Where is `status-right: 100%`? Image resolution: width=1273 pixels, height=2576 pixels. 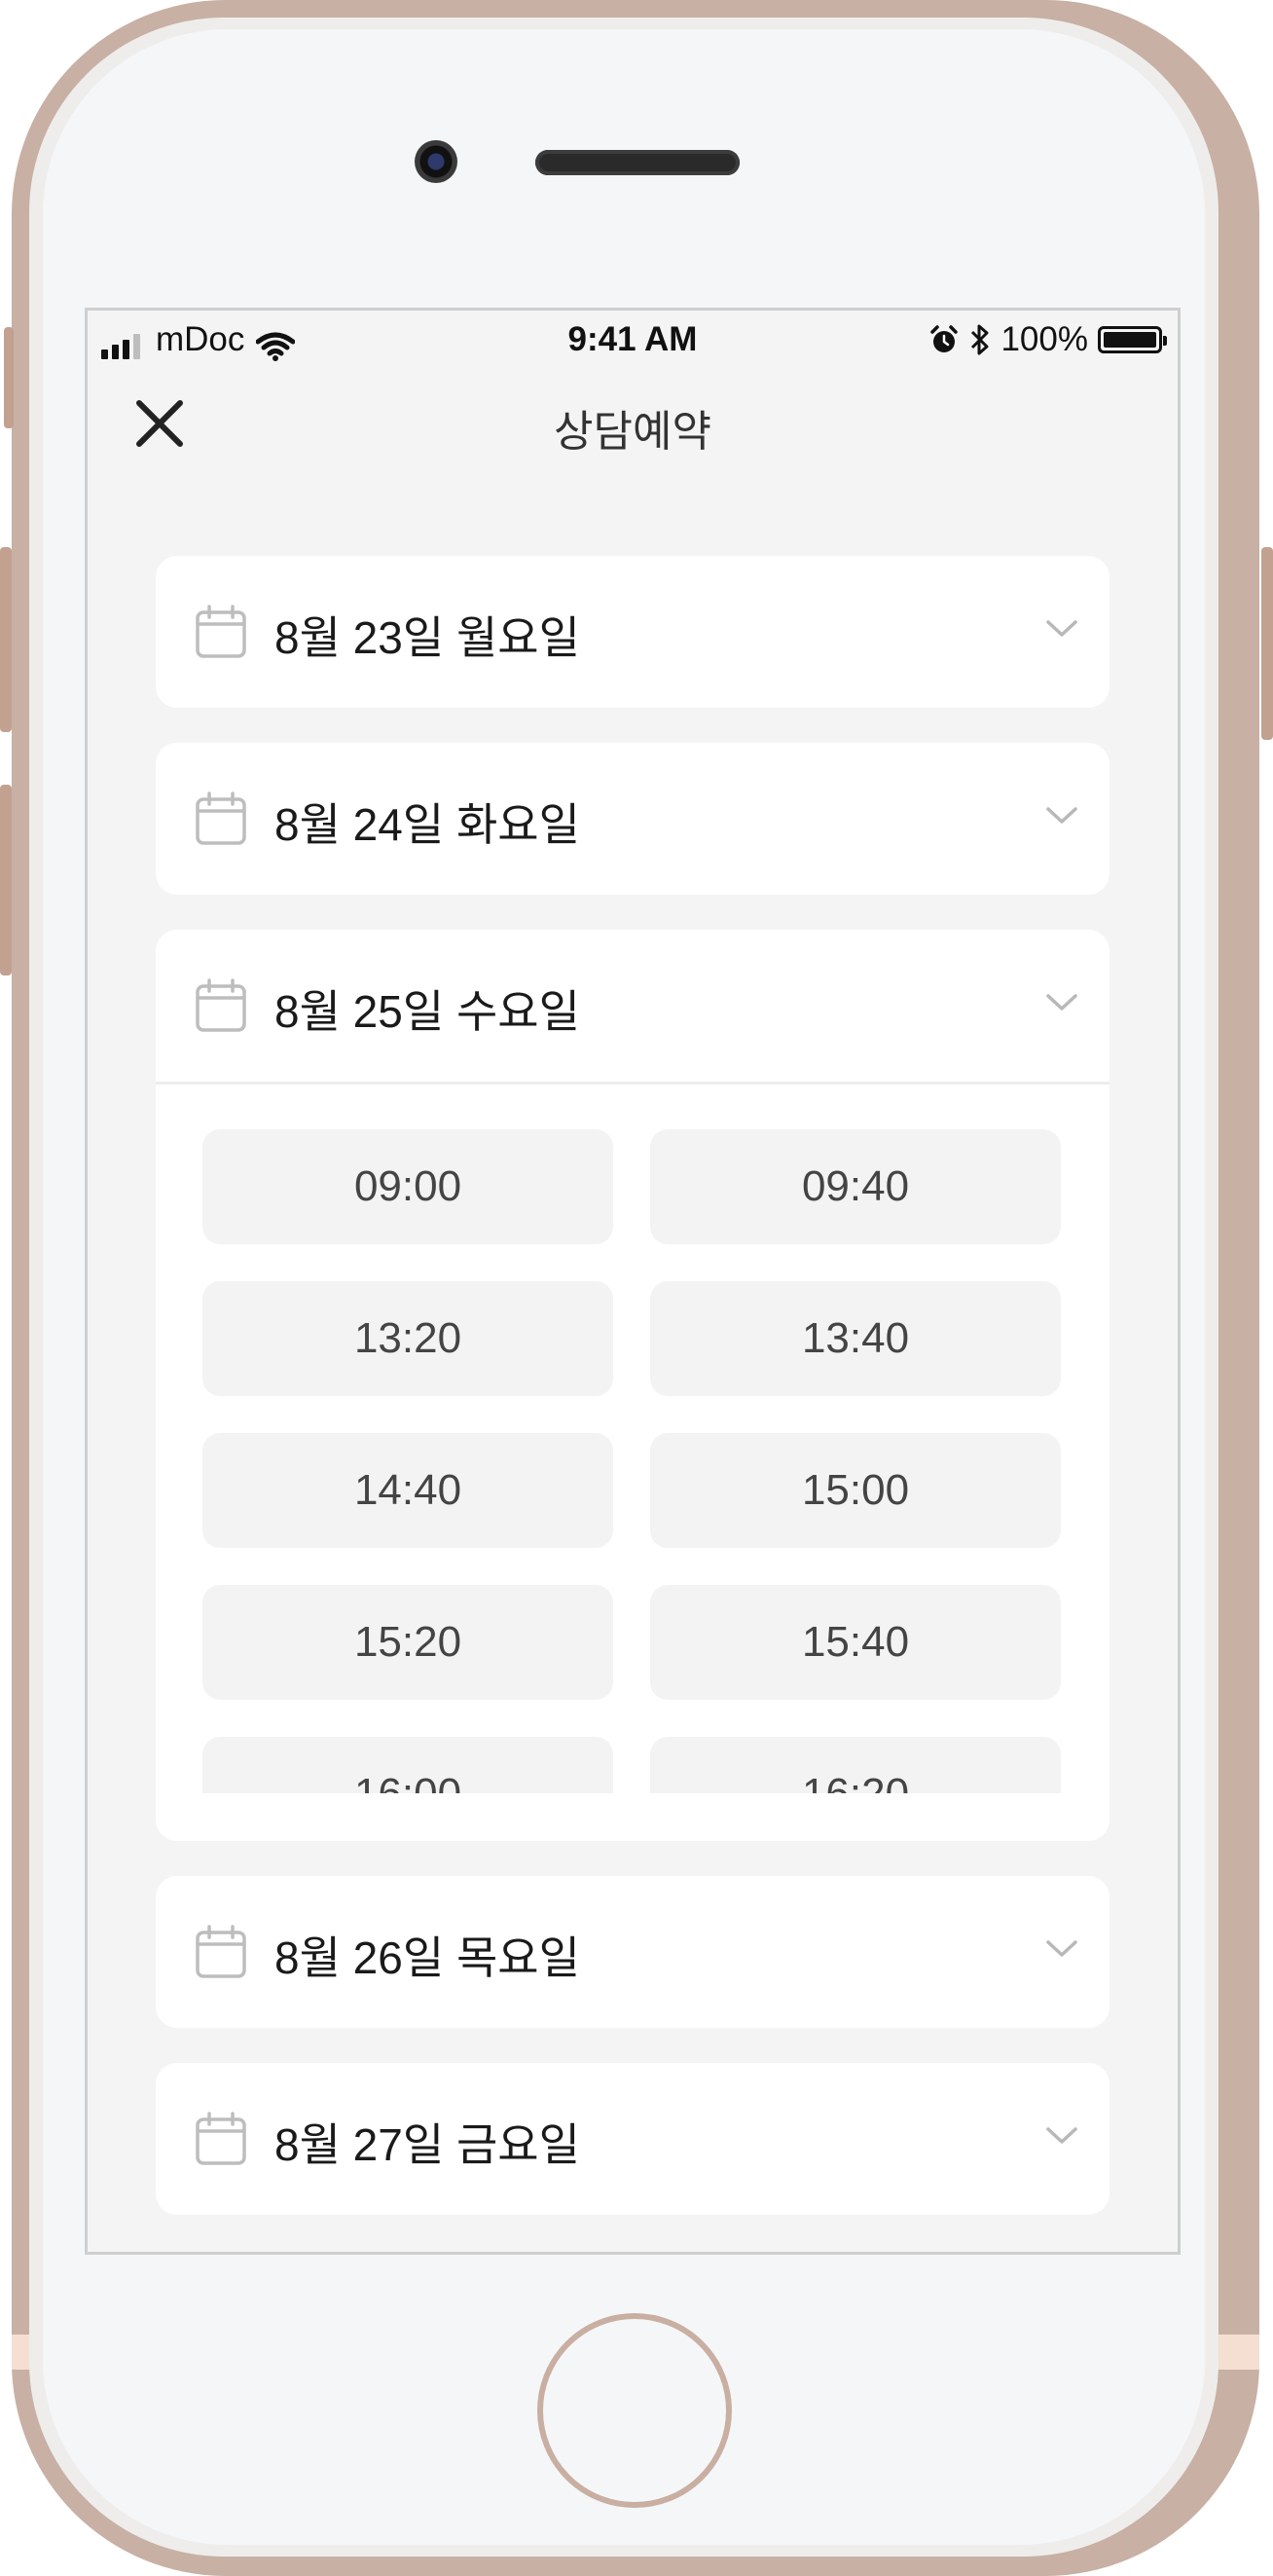
status-right: 100% is located at coordinates (1048, 339).